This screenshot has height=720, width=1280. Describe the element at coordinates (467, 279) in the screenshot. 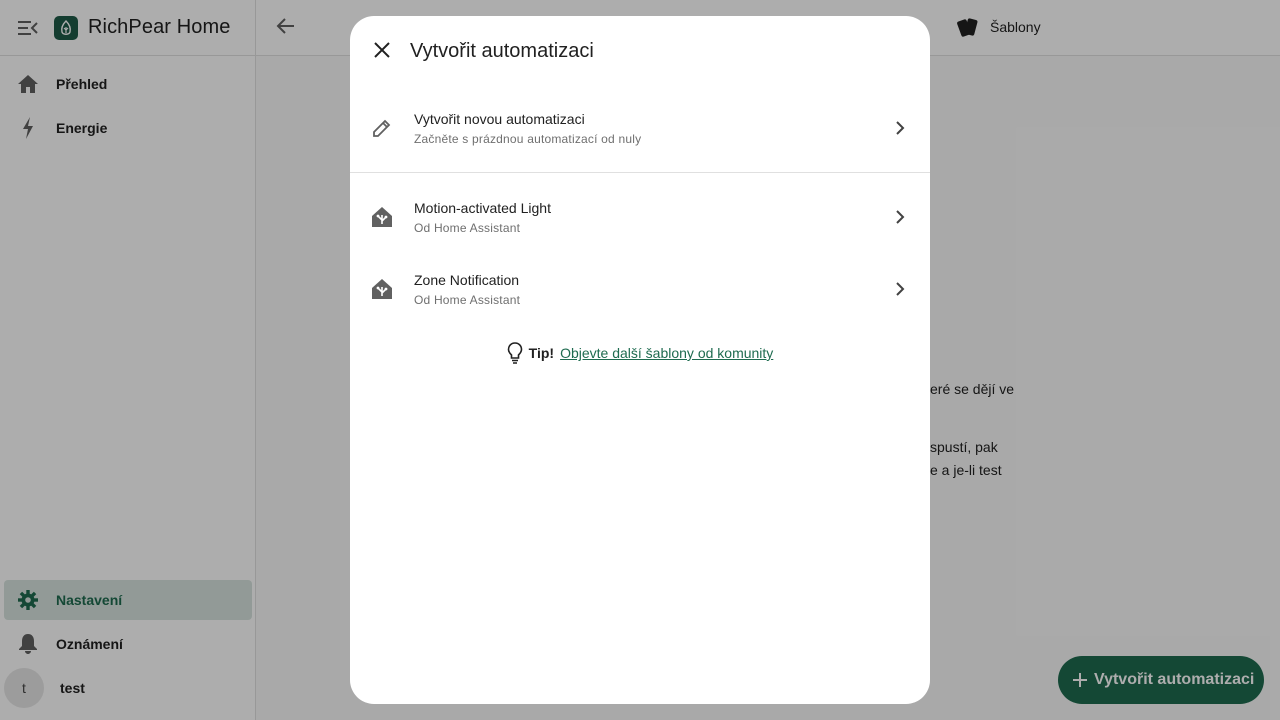

I see `option-title: Zone Notification` at that location.